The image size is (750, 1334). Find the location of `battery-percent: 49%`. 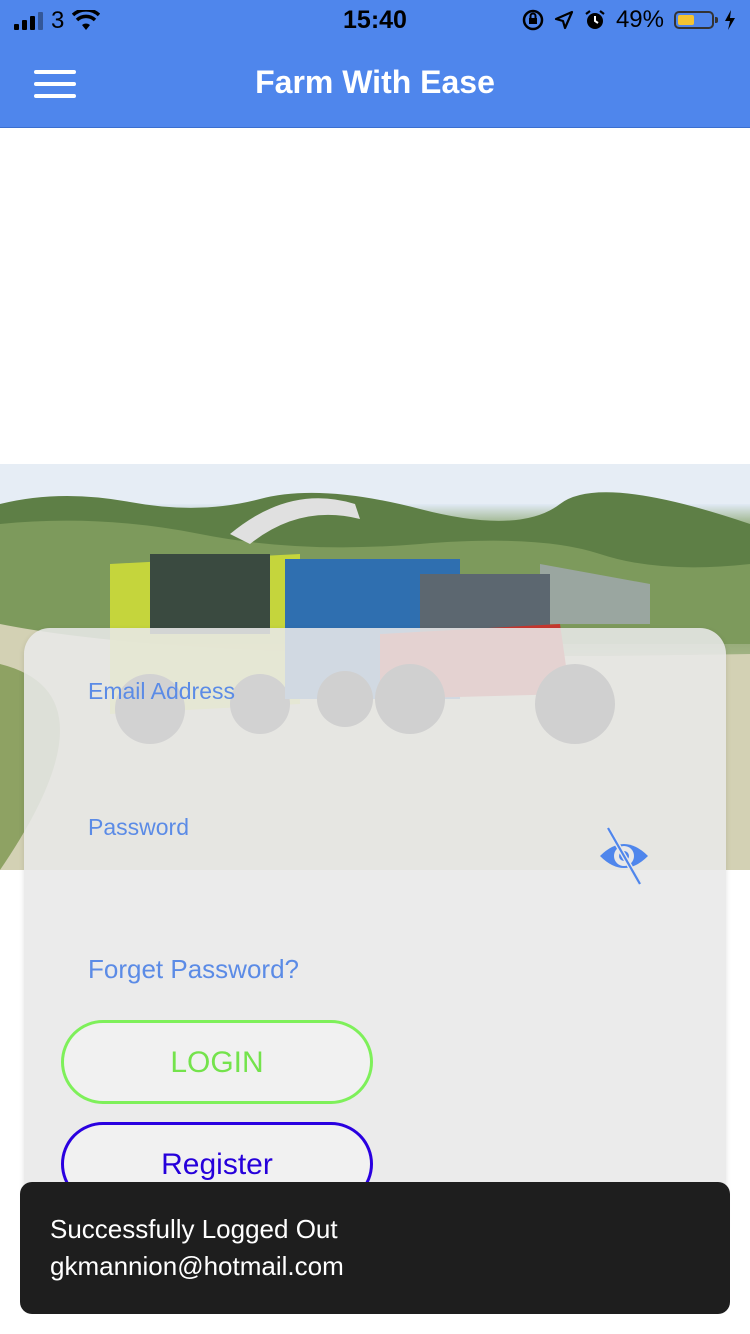

battery-percent: 49% is located at coordinates (639, 19).